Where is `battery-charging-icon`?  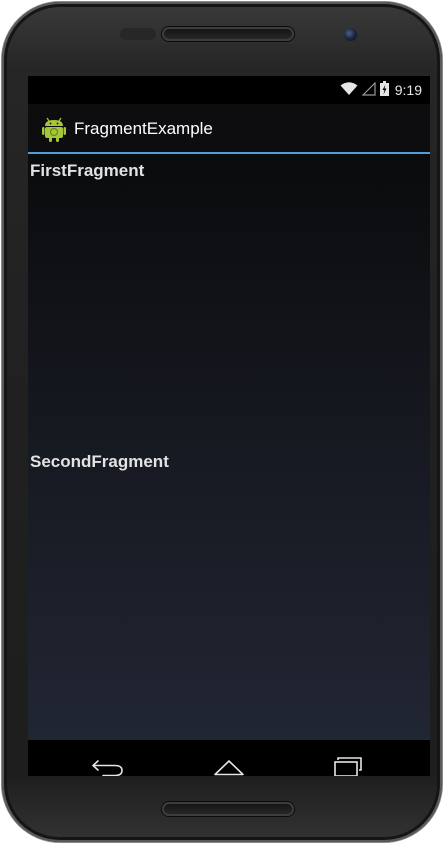
battery-charging-icon is located at coordinates (384, 90).